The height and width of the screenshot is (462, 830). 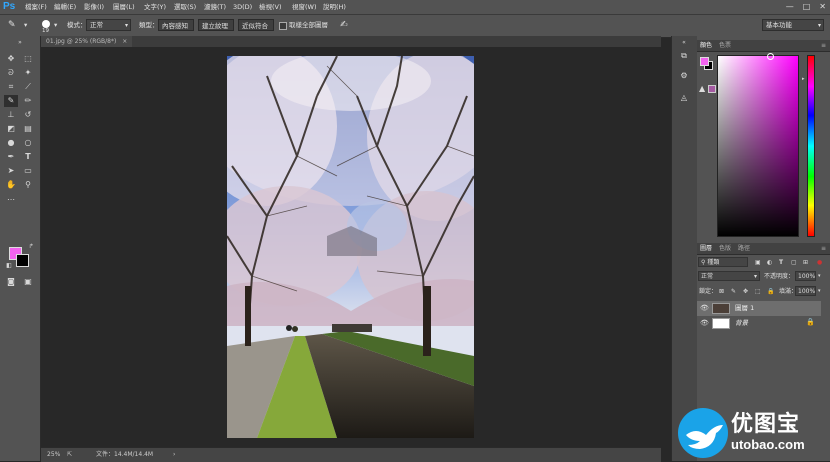 What do you see at coordinates (790, 6) in the screenshot?
I see `minimize-button: —` at bounding box center [790, 6].